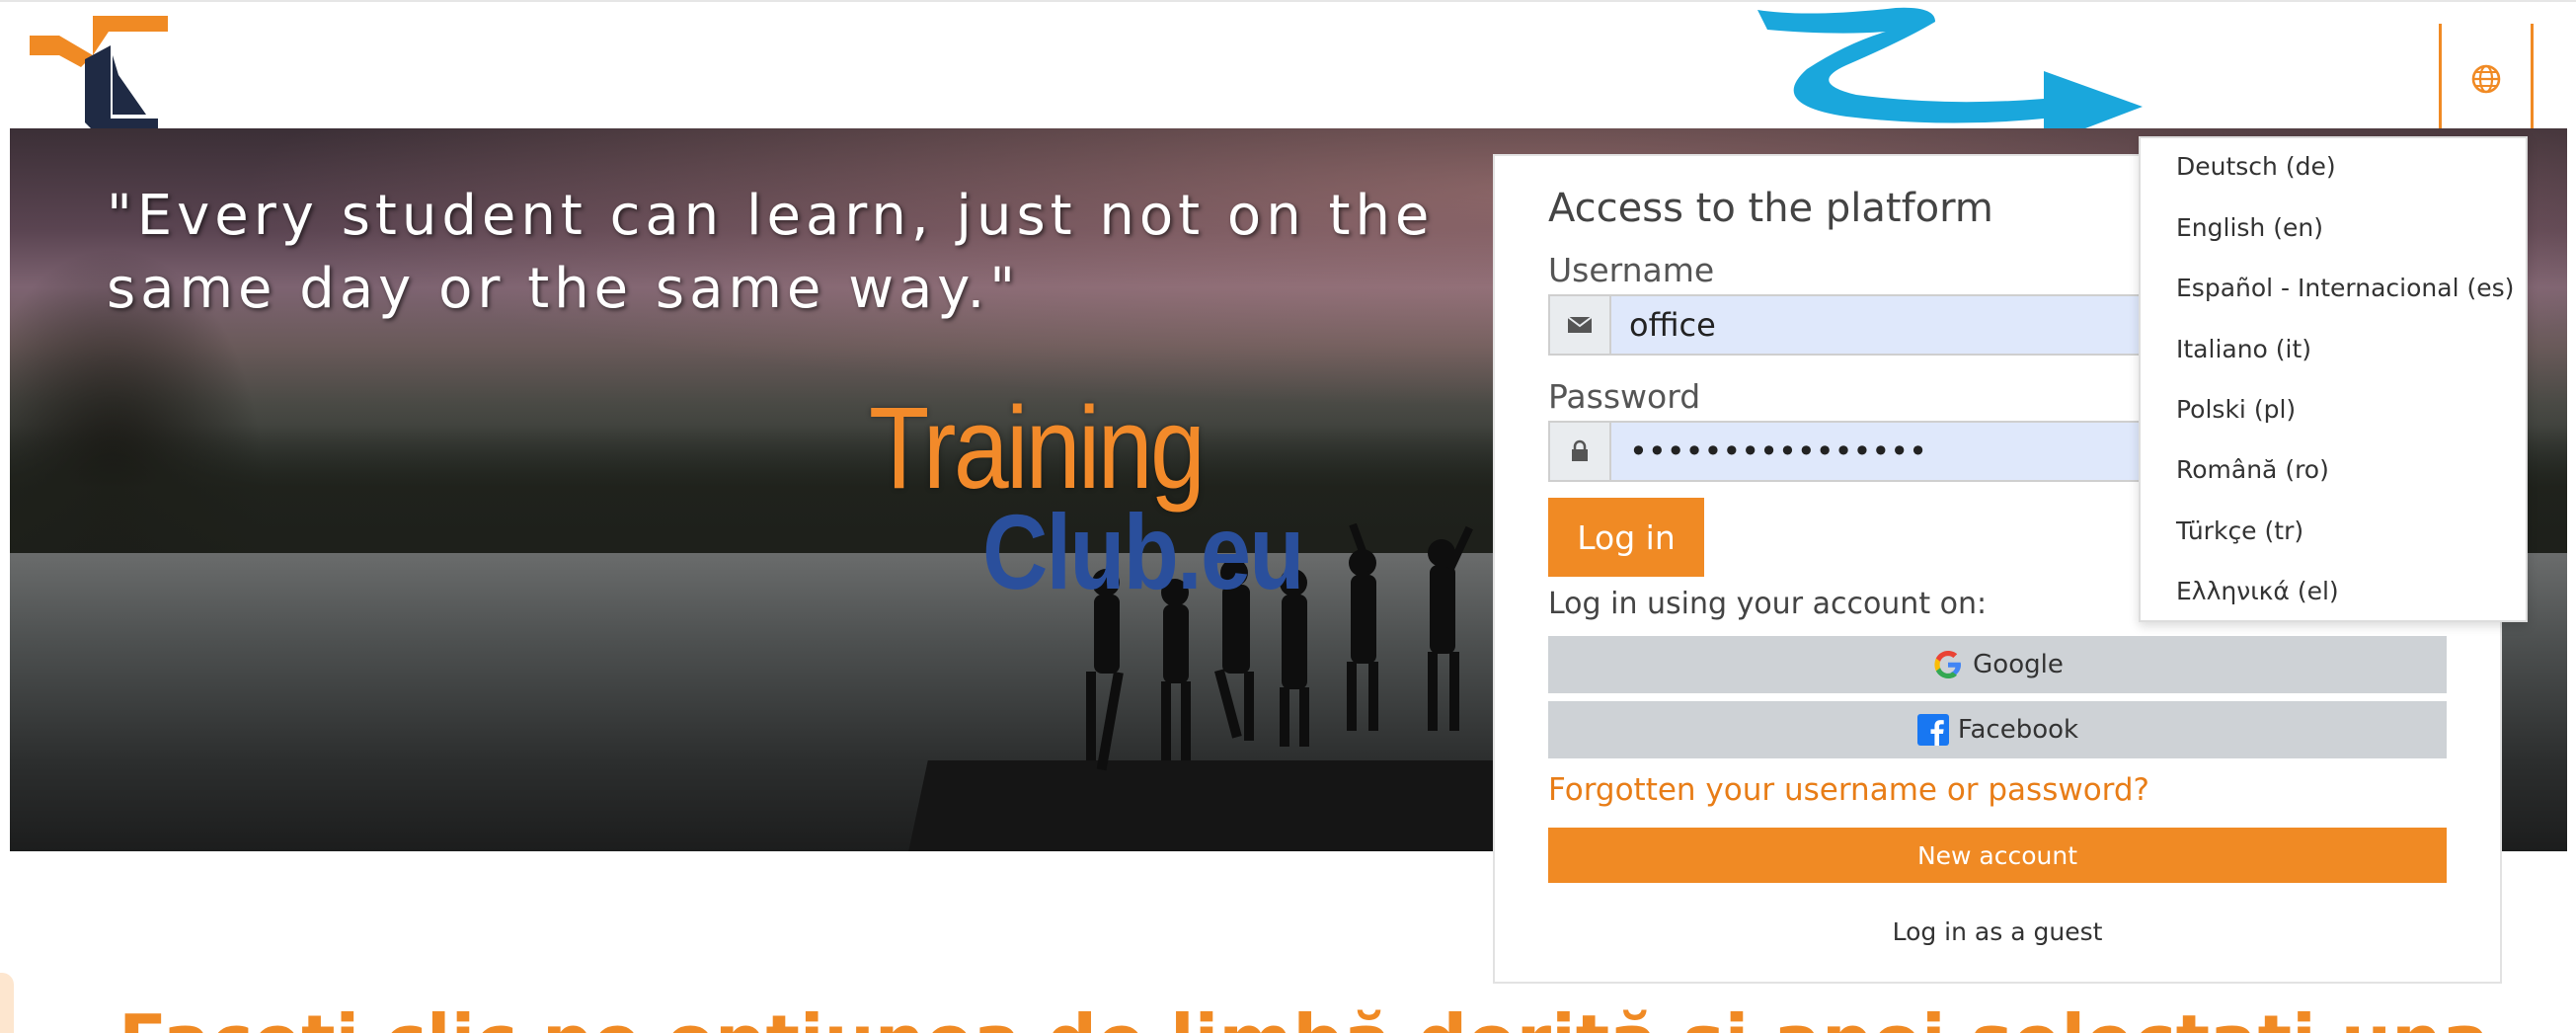 Image resolution: width=2576 pixels, height=1033 pixels. I want to click on google-icon, so click(1948, 664).